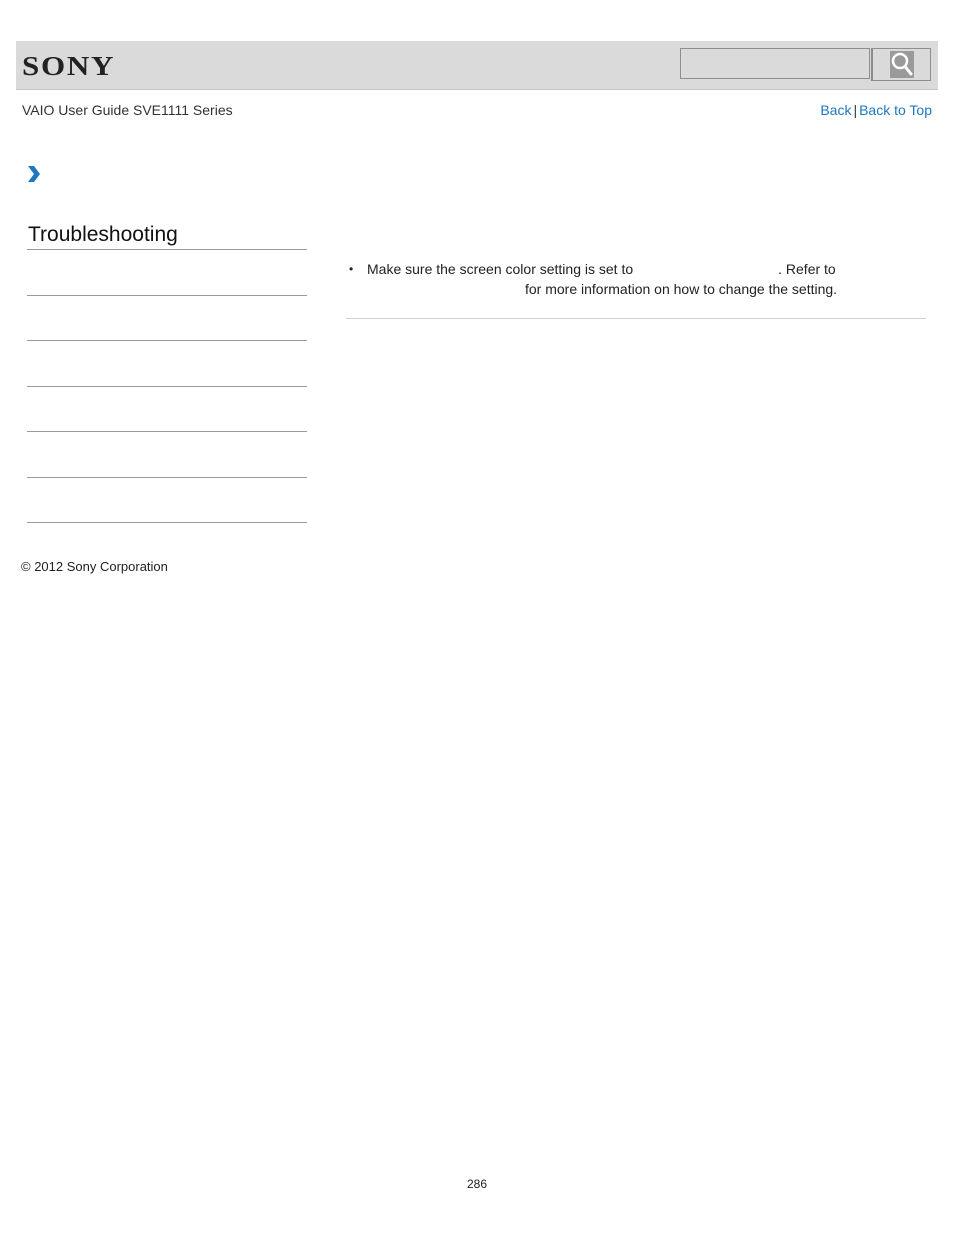 The image size is (954, 1235). I want to click on guide-title: VAIO User Guide SVE1111 Series, so click(127, 110).